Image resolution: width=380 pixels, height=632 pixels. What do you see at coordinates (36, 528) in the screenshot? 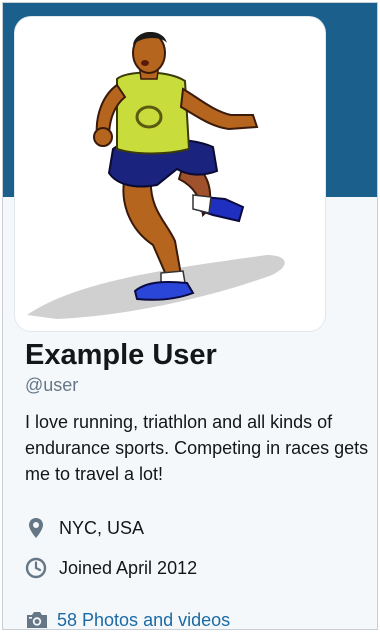
I see `map-pin-icon` at bounding box center [36, 528].